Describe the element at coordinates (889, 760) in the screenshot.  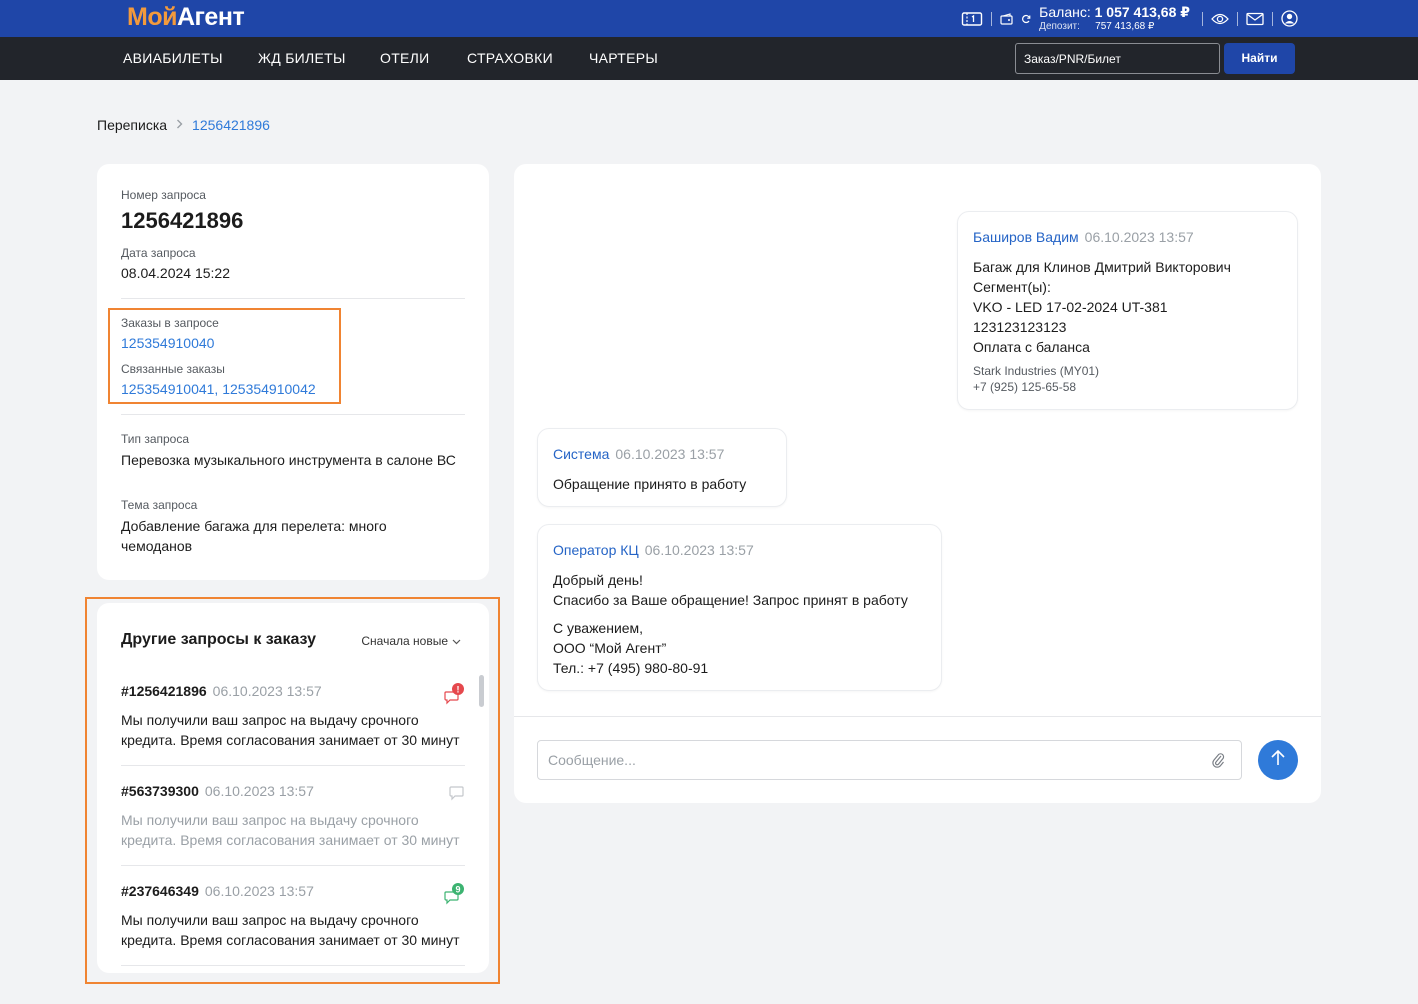
I see `message-input` at that location.